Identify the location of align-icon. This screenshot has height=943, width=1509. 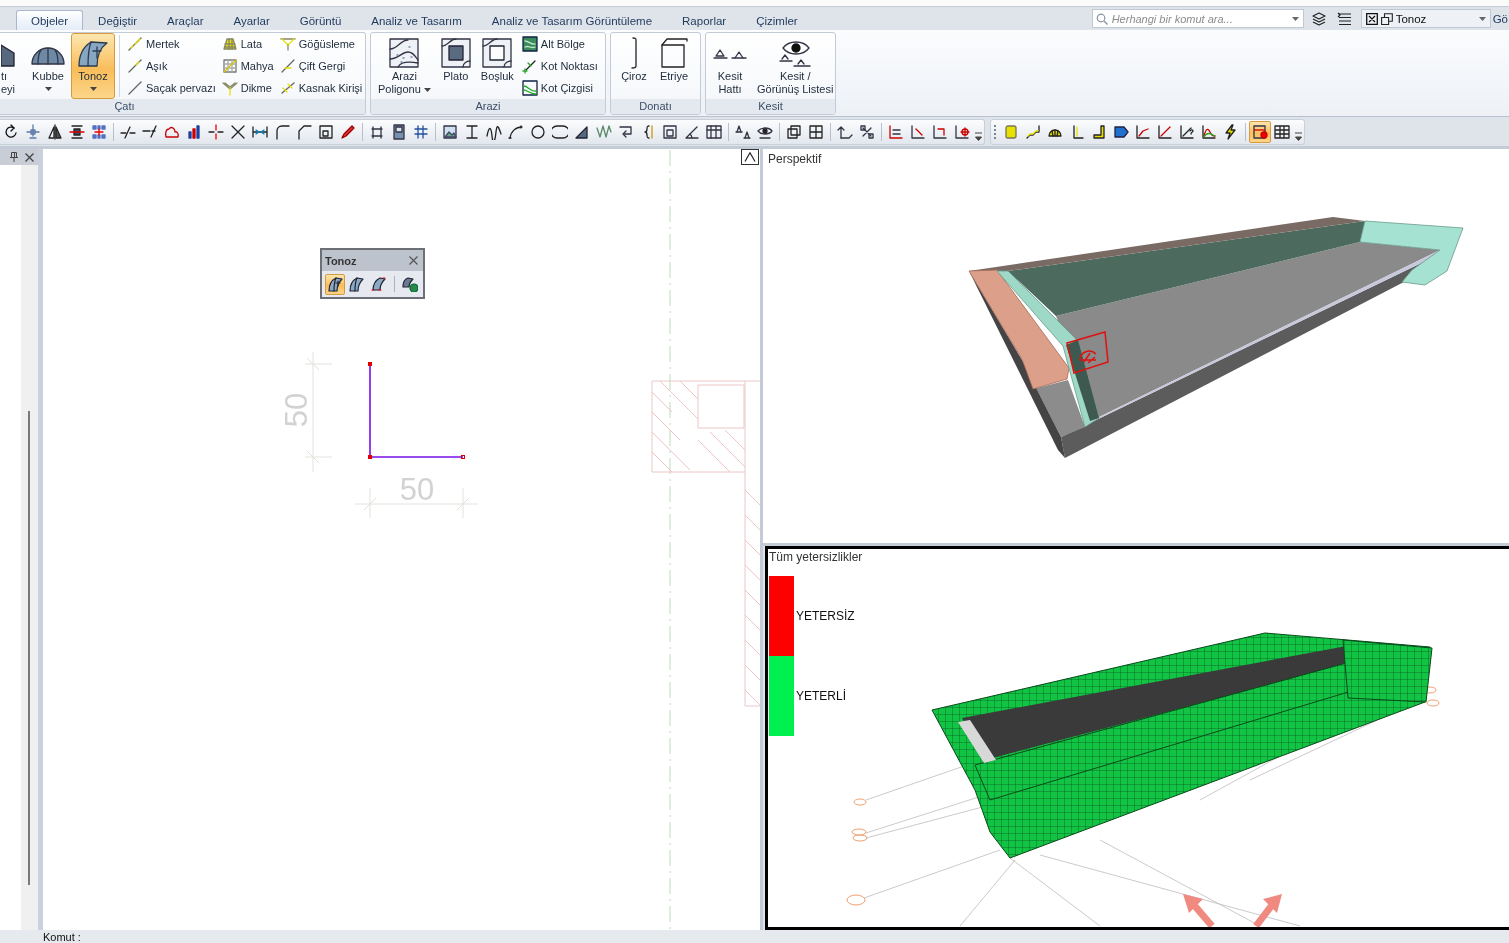
(77, 131).